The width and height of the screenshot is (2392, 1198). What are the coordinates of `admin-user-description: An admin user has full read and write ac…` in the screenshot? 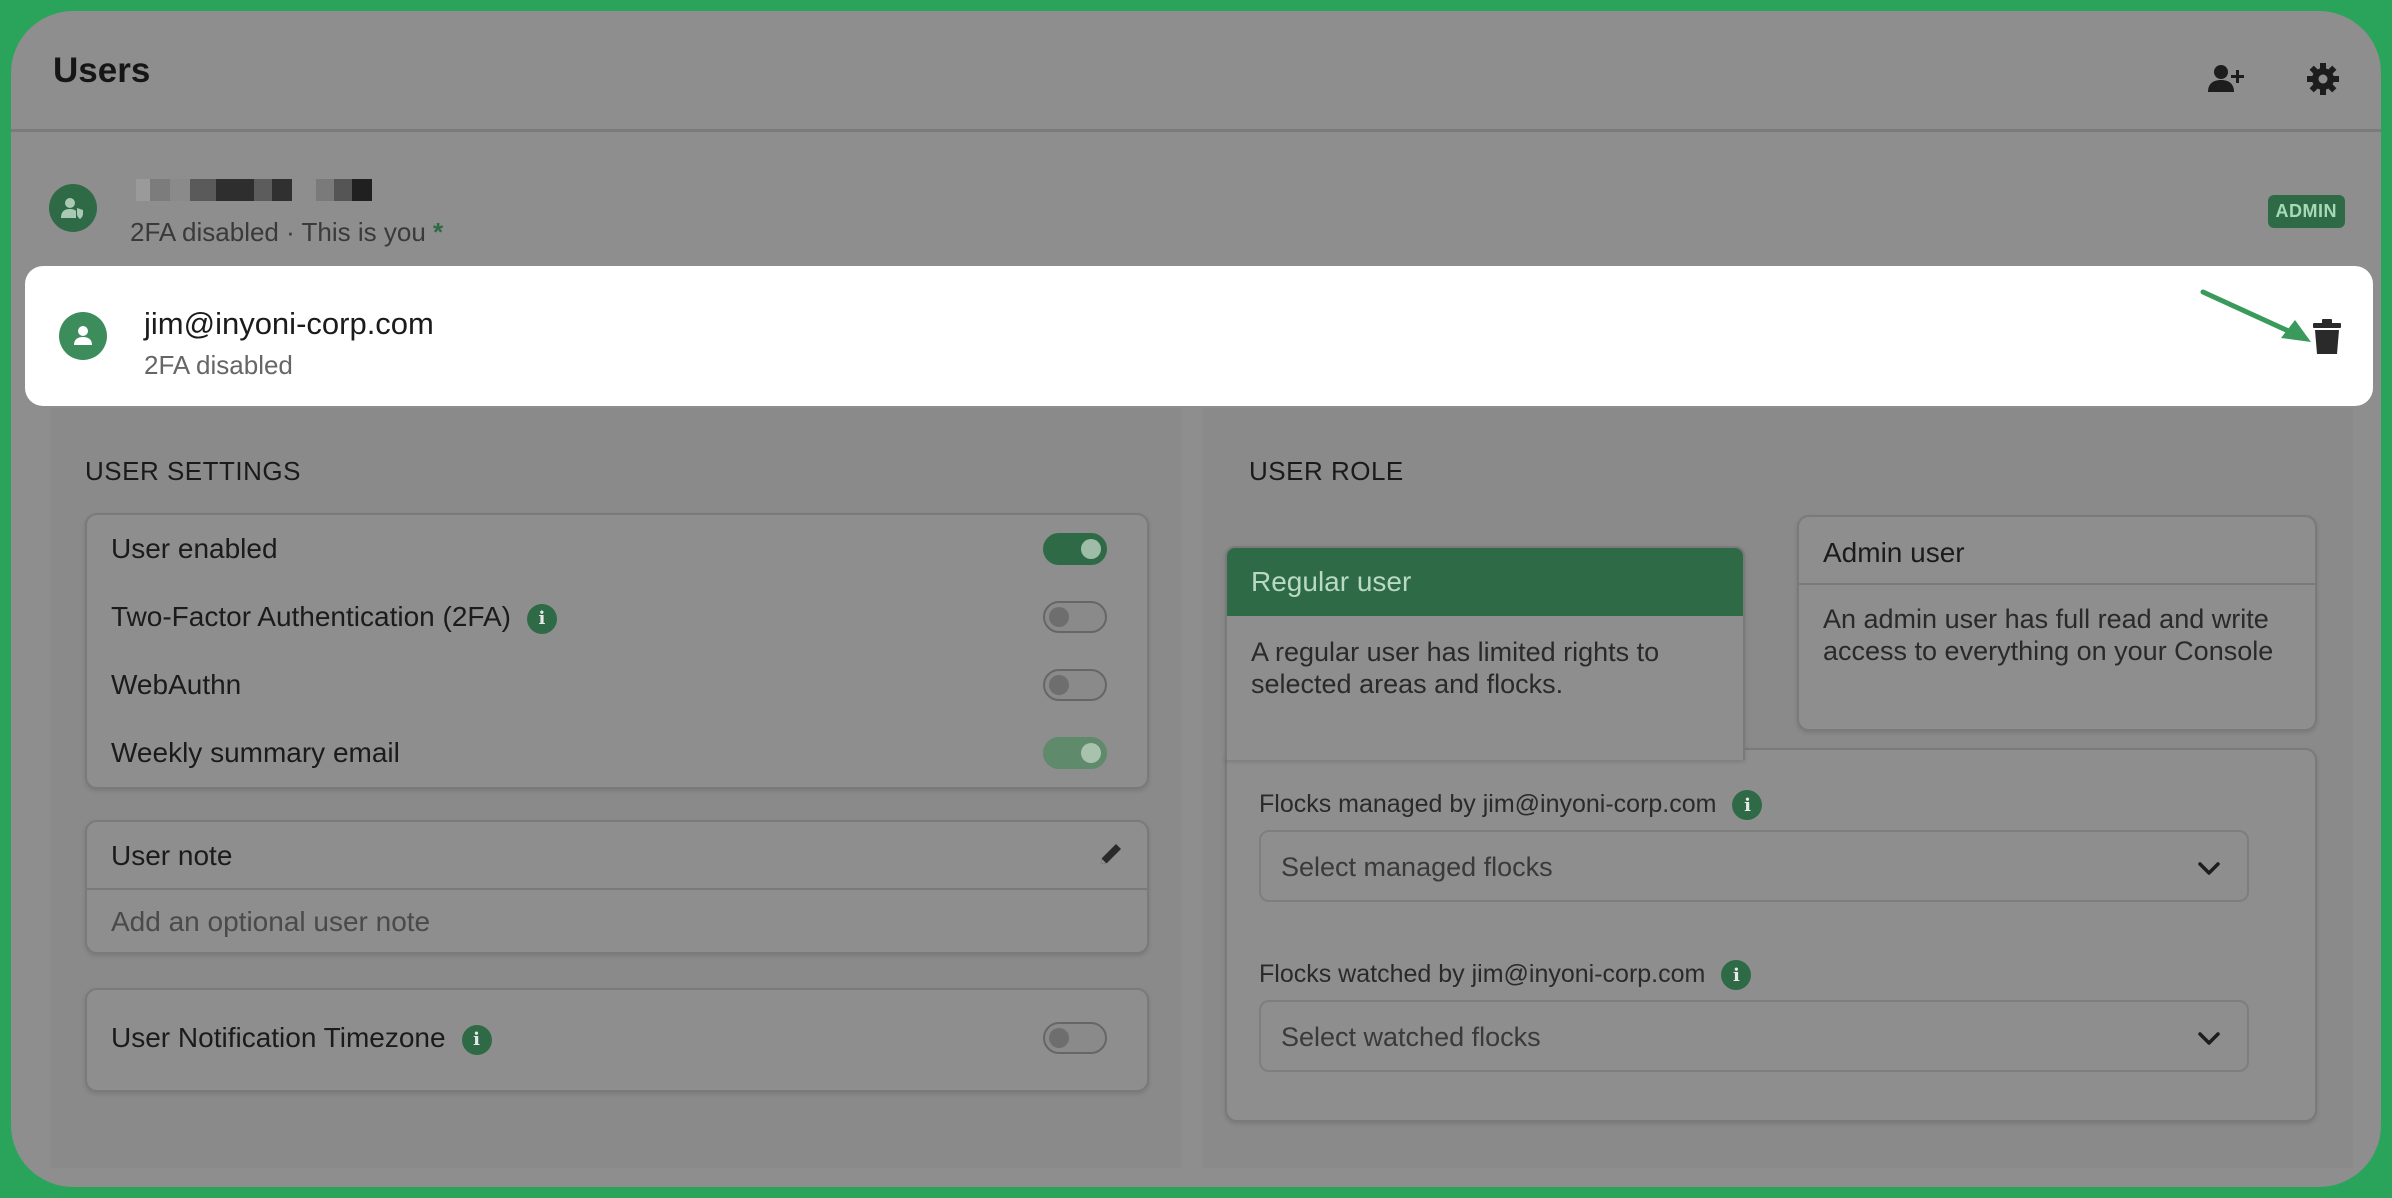 It's located at (2048, 635).